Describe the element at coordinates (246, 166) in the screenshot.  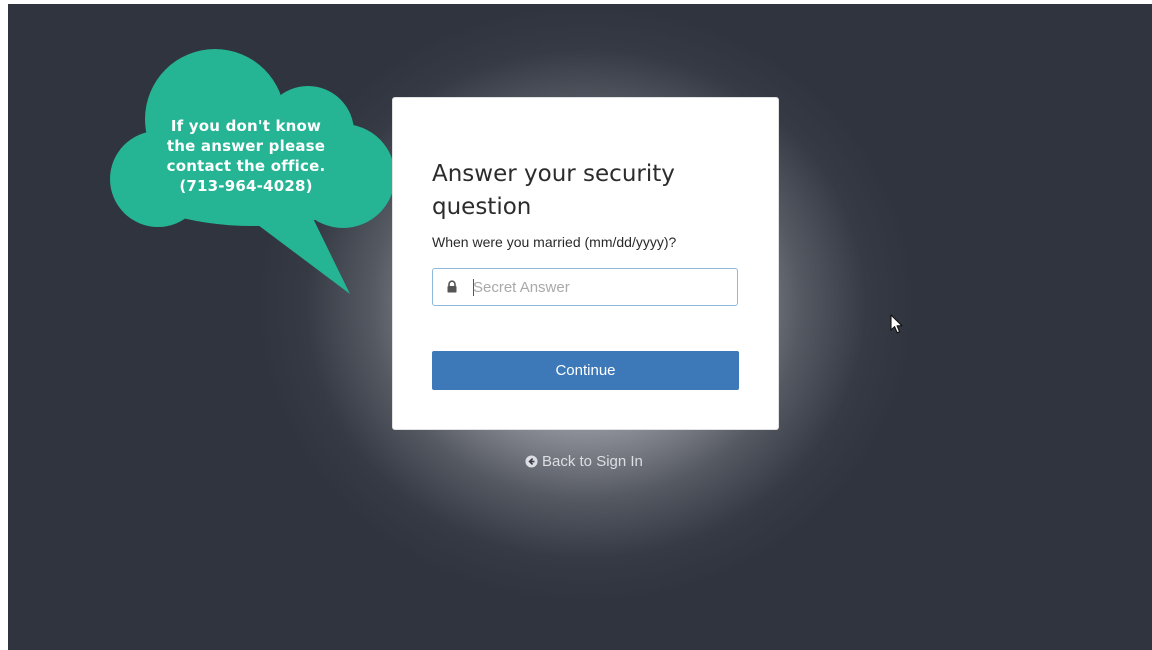
I see `callout-line: contact the office.` at that location.